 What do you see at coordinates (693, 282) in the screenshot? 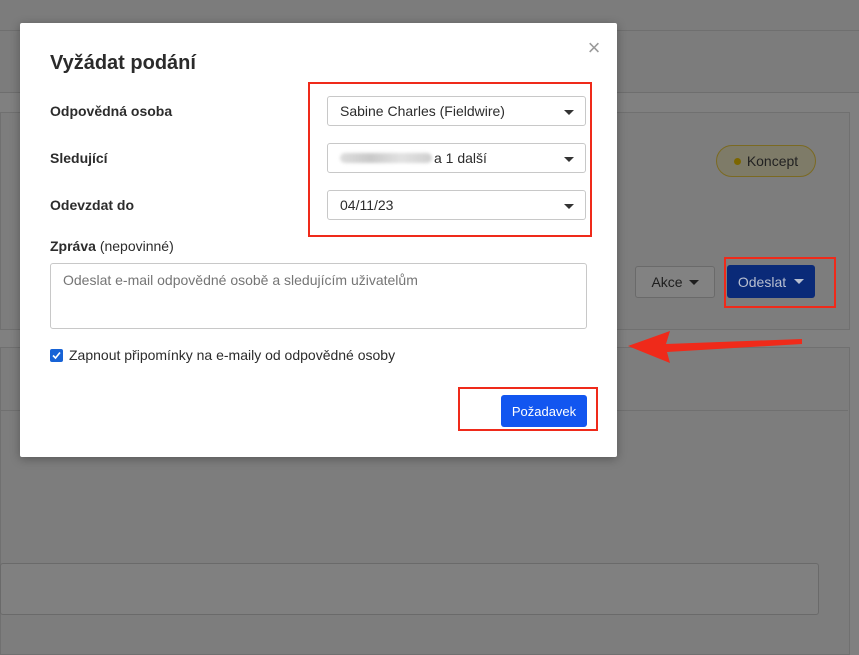
I see `caret-down-icon` at bounding box center [693, 282].